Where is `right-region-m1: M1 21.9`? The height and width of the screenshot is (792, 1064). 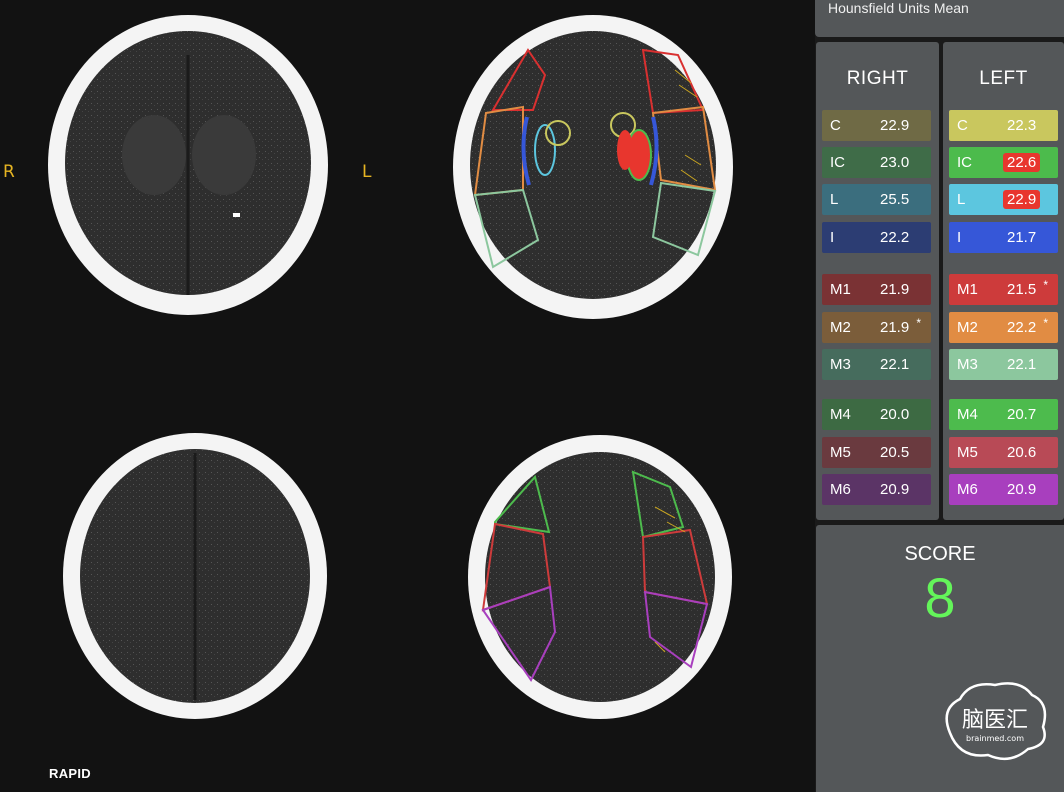 right-region-m1: M1 21.9 is located at coordinates (876, 289).